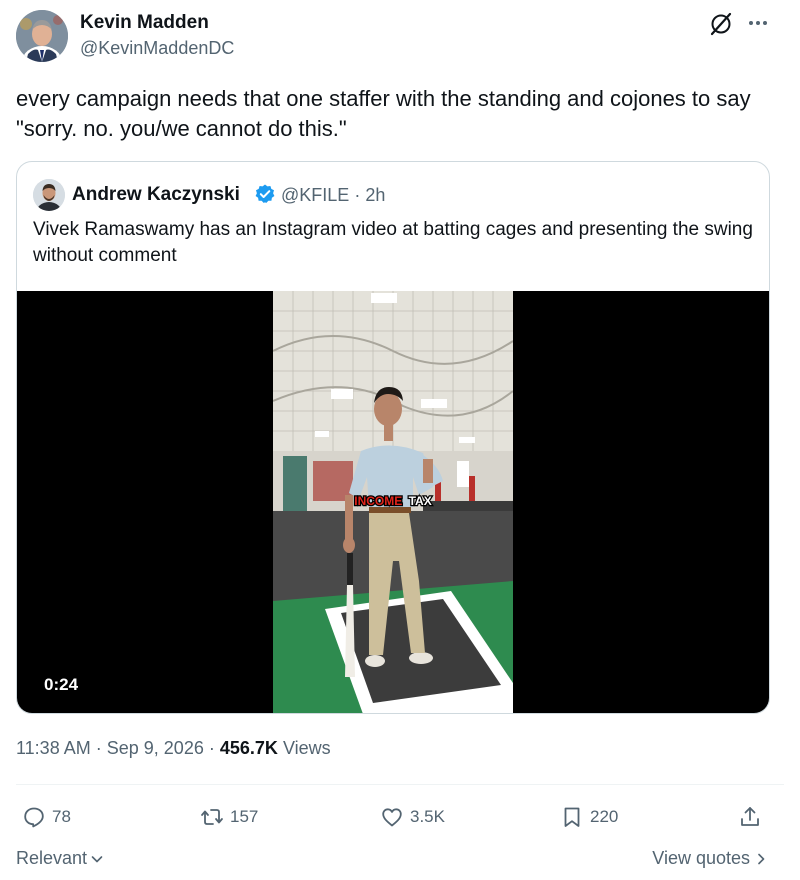 Image resolution: width=800 pixels, height=880 pixels. I want to click on more-icon, so click(758, 23).